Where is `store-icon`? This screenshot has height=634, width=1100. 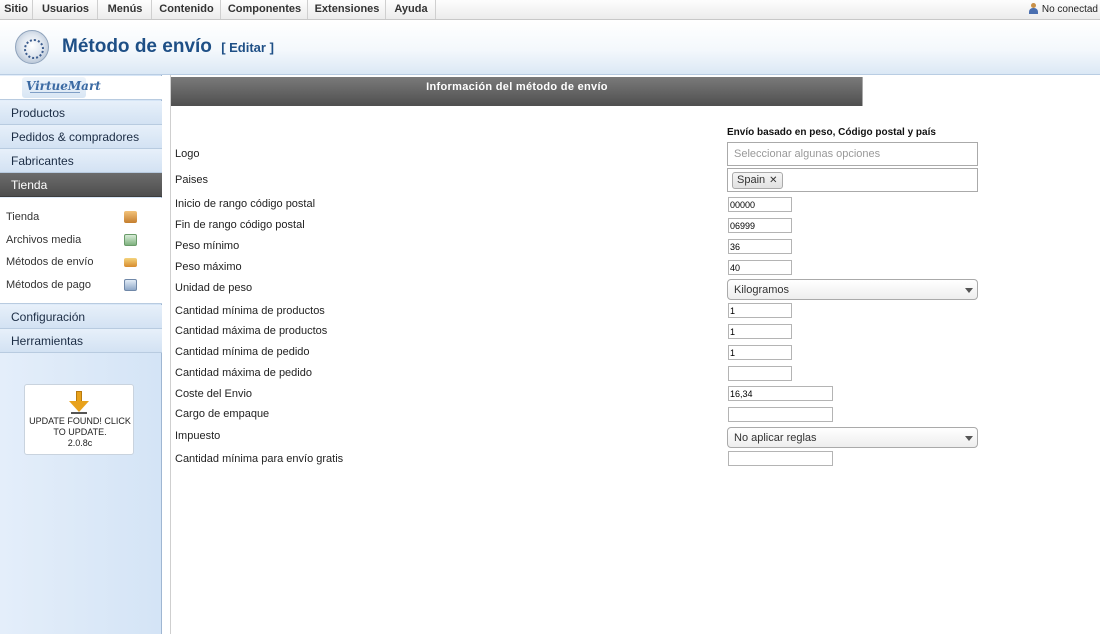
store-icon is located at coordinates (130, 217).